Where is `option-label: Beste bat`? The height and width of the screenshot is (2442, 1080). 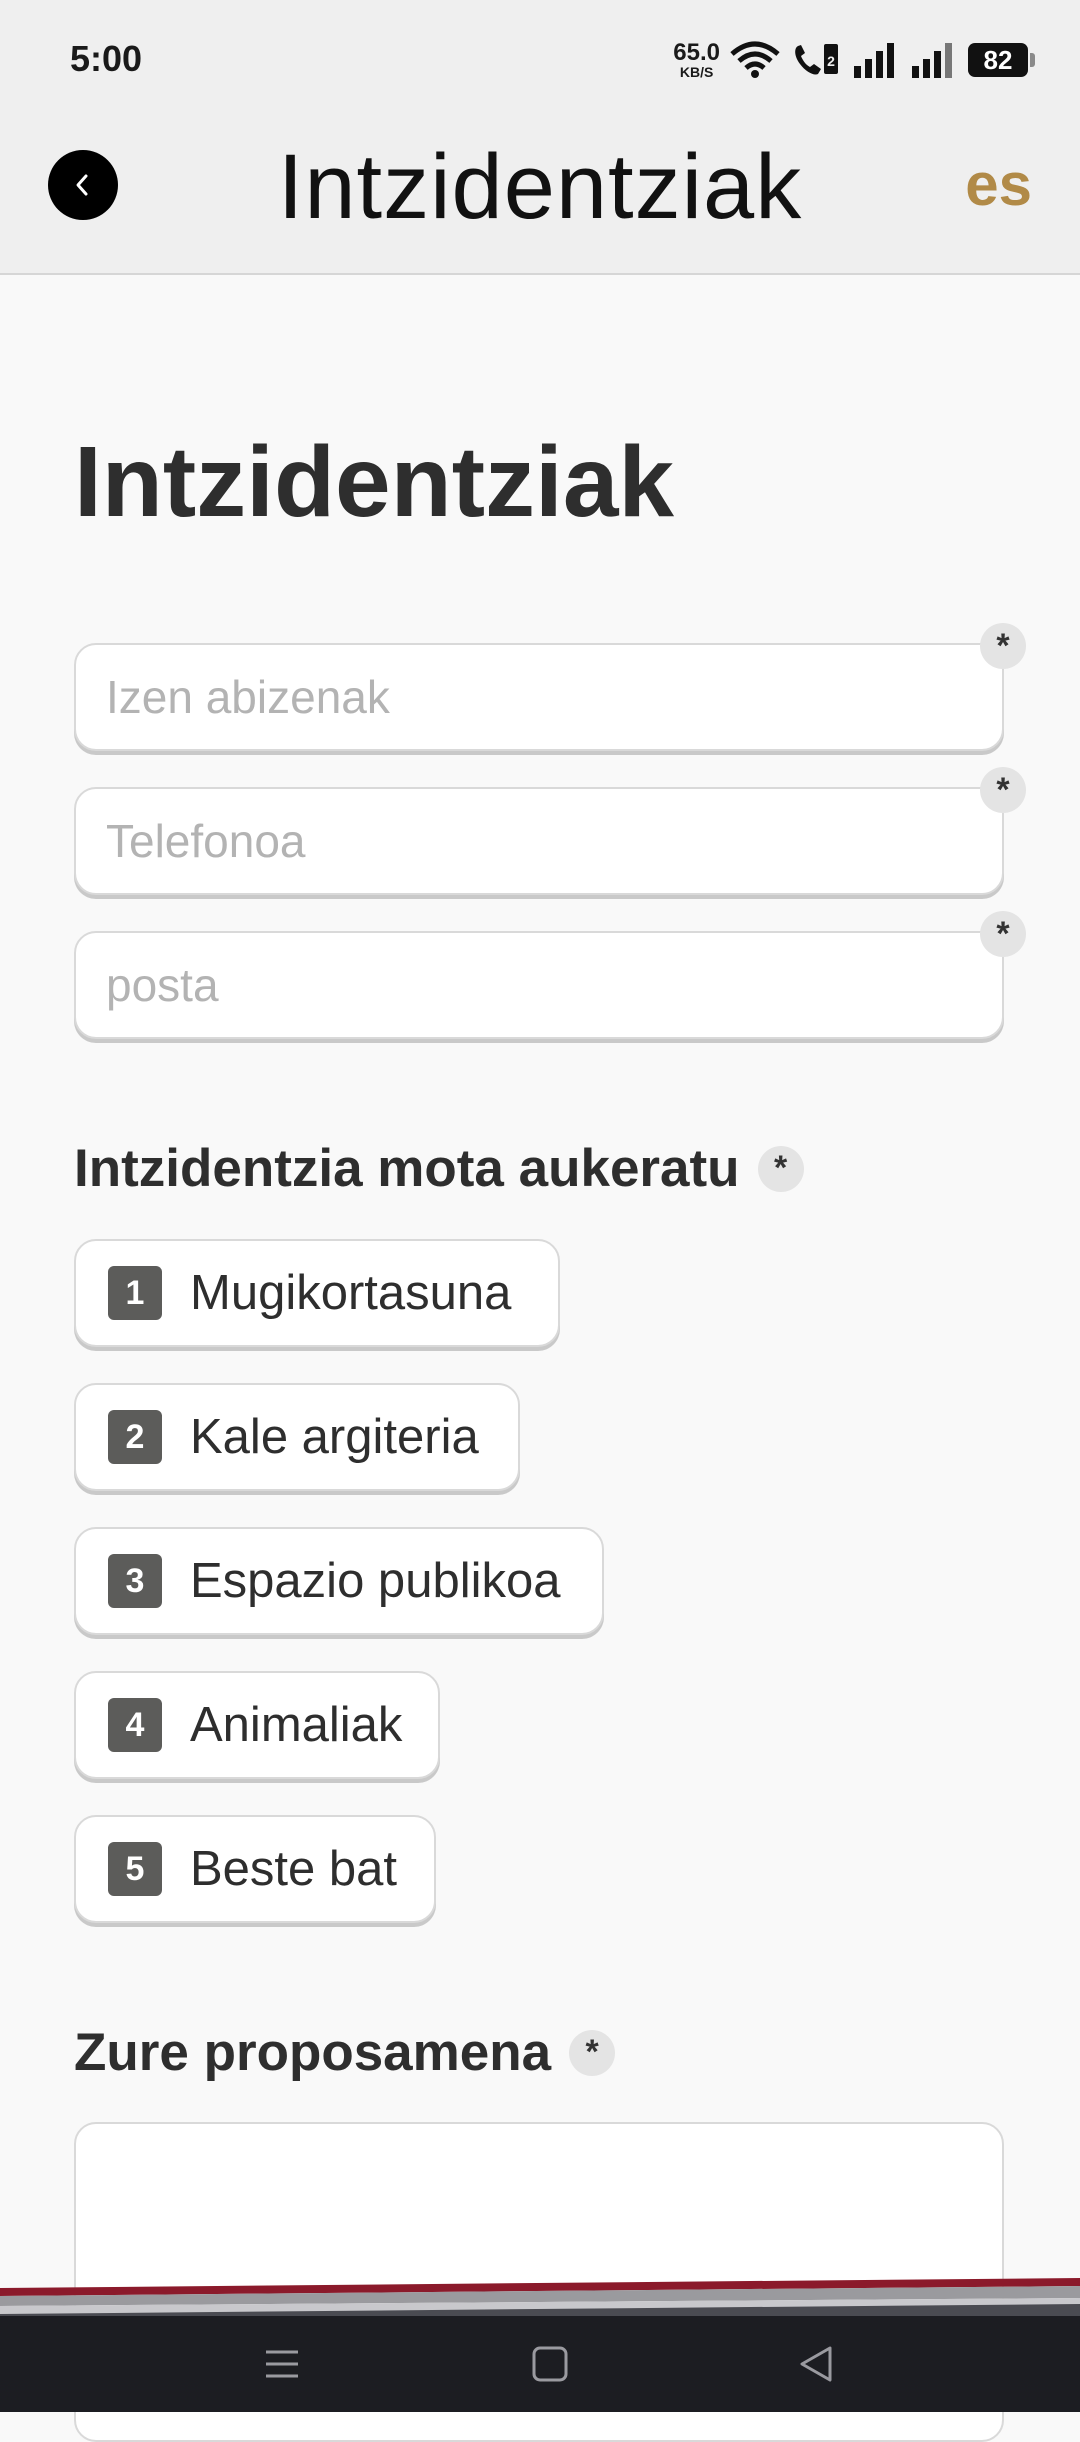
option-label: Beste bat is located at coordinates (294, 1869).